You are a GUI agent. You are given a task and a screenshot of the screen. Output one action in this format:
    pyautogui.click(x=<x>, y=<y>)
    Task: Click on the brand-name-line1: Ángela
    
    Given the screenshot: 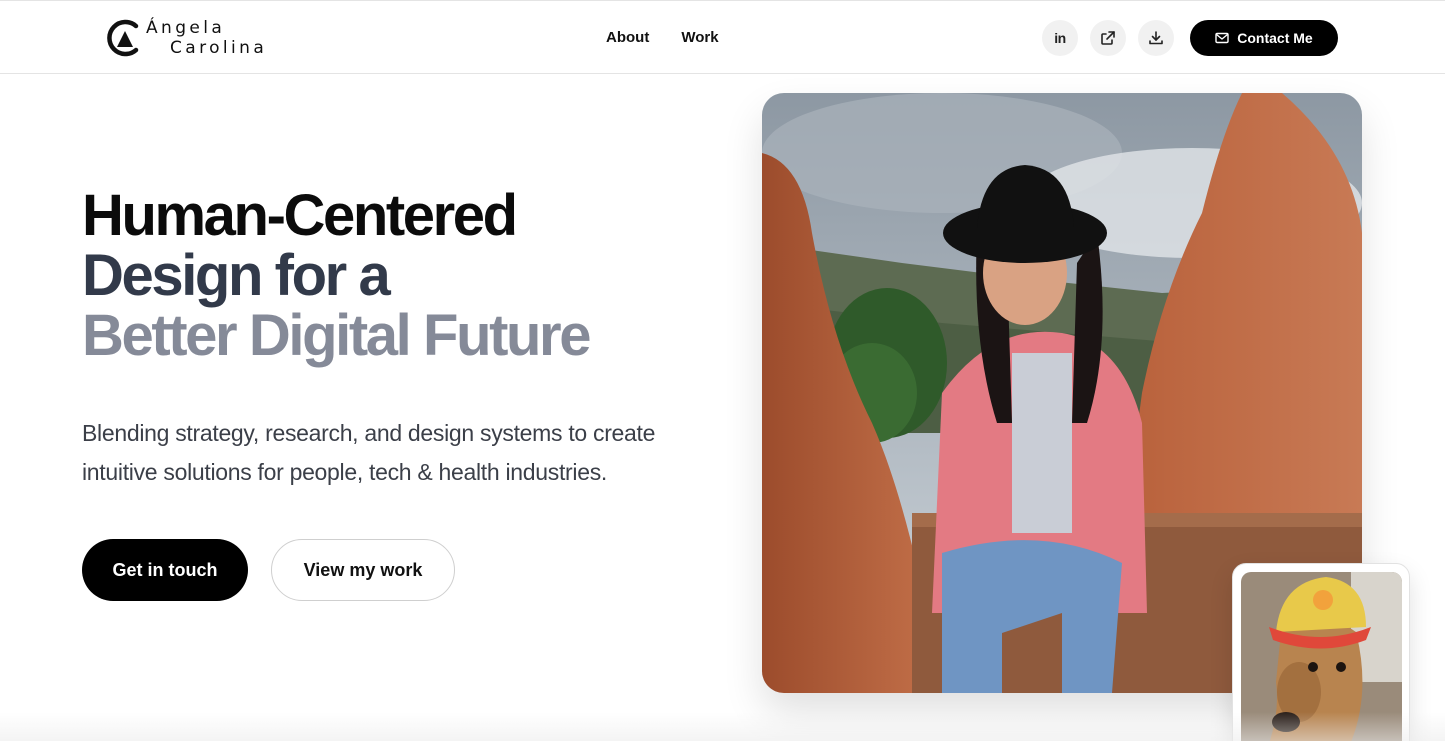 What is the action you would take?
    pyautogui.click(x=186, y=28)
    